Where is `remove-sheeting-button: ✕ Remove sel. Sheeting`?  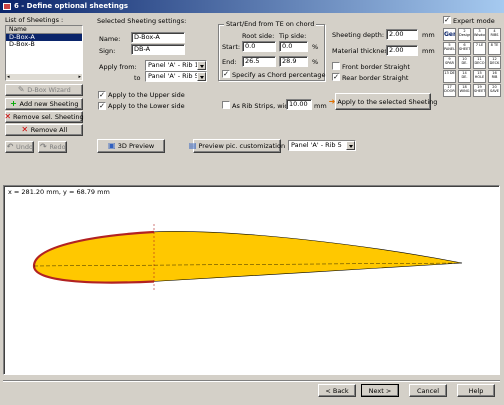 remove-sheeting-button: ✕ Remove sel. Sheeting is located at coordinates (44, 117).